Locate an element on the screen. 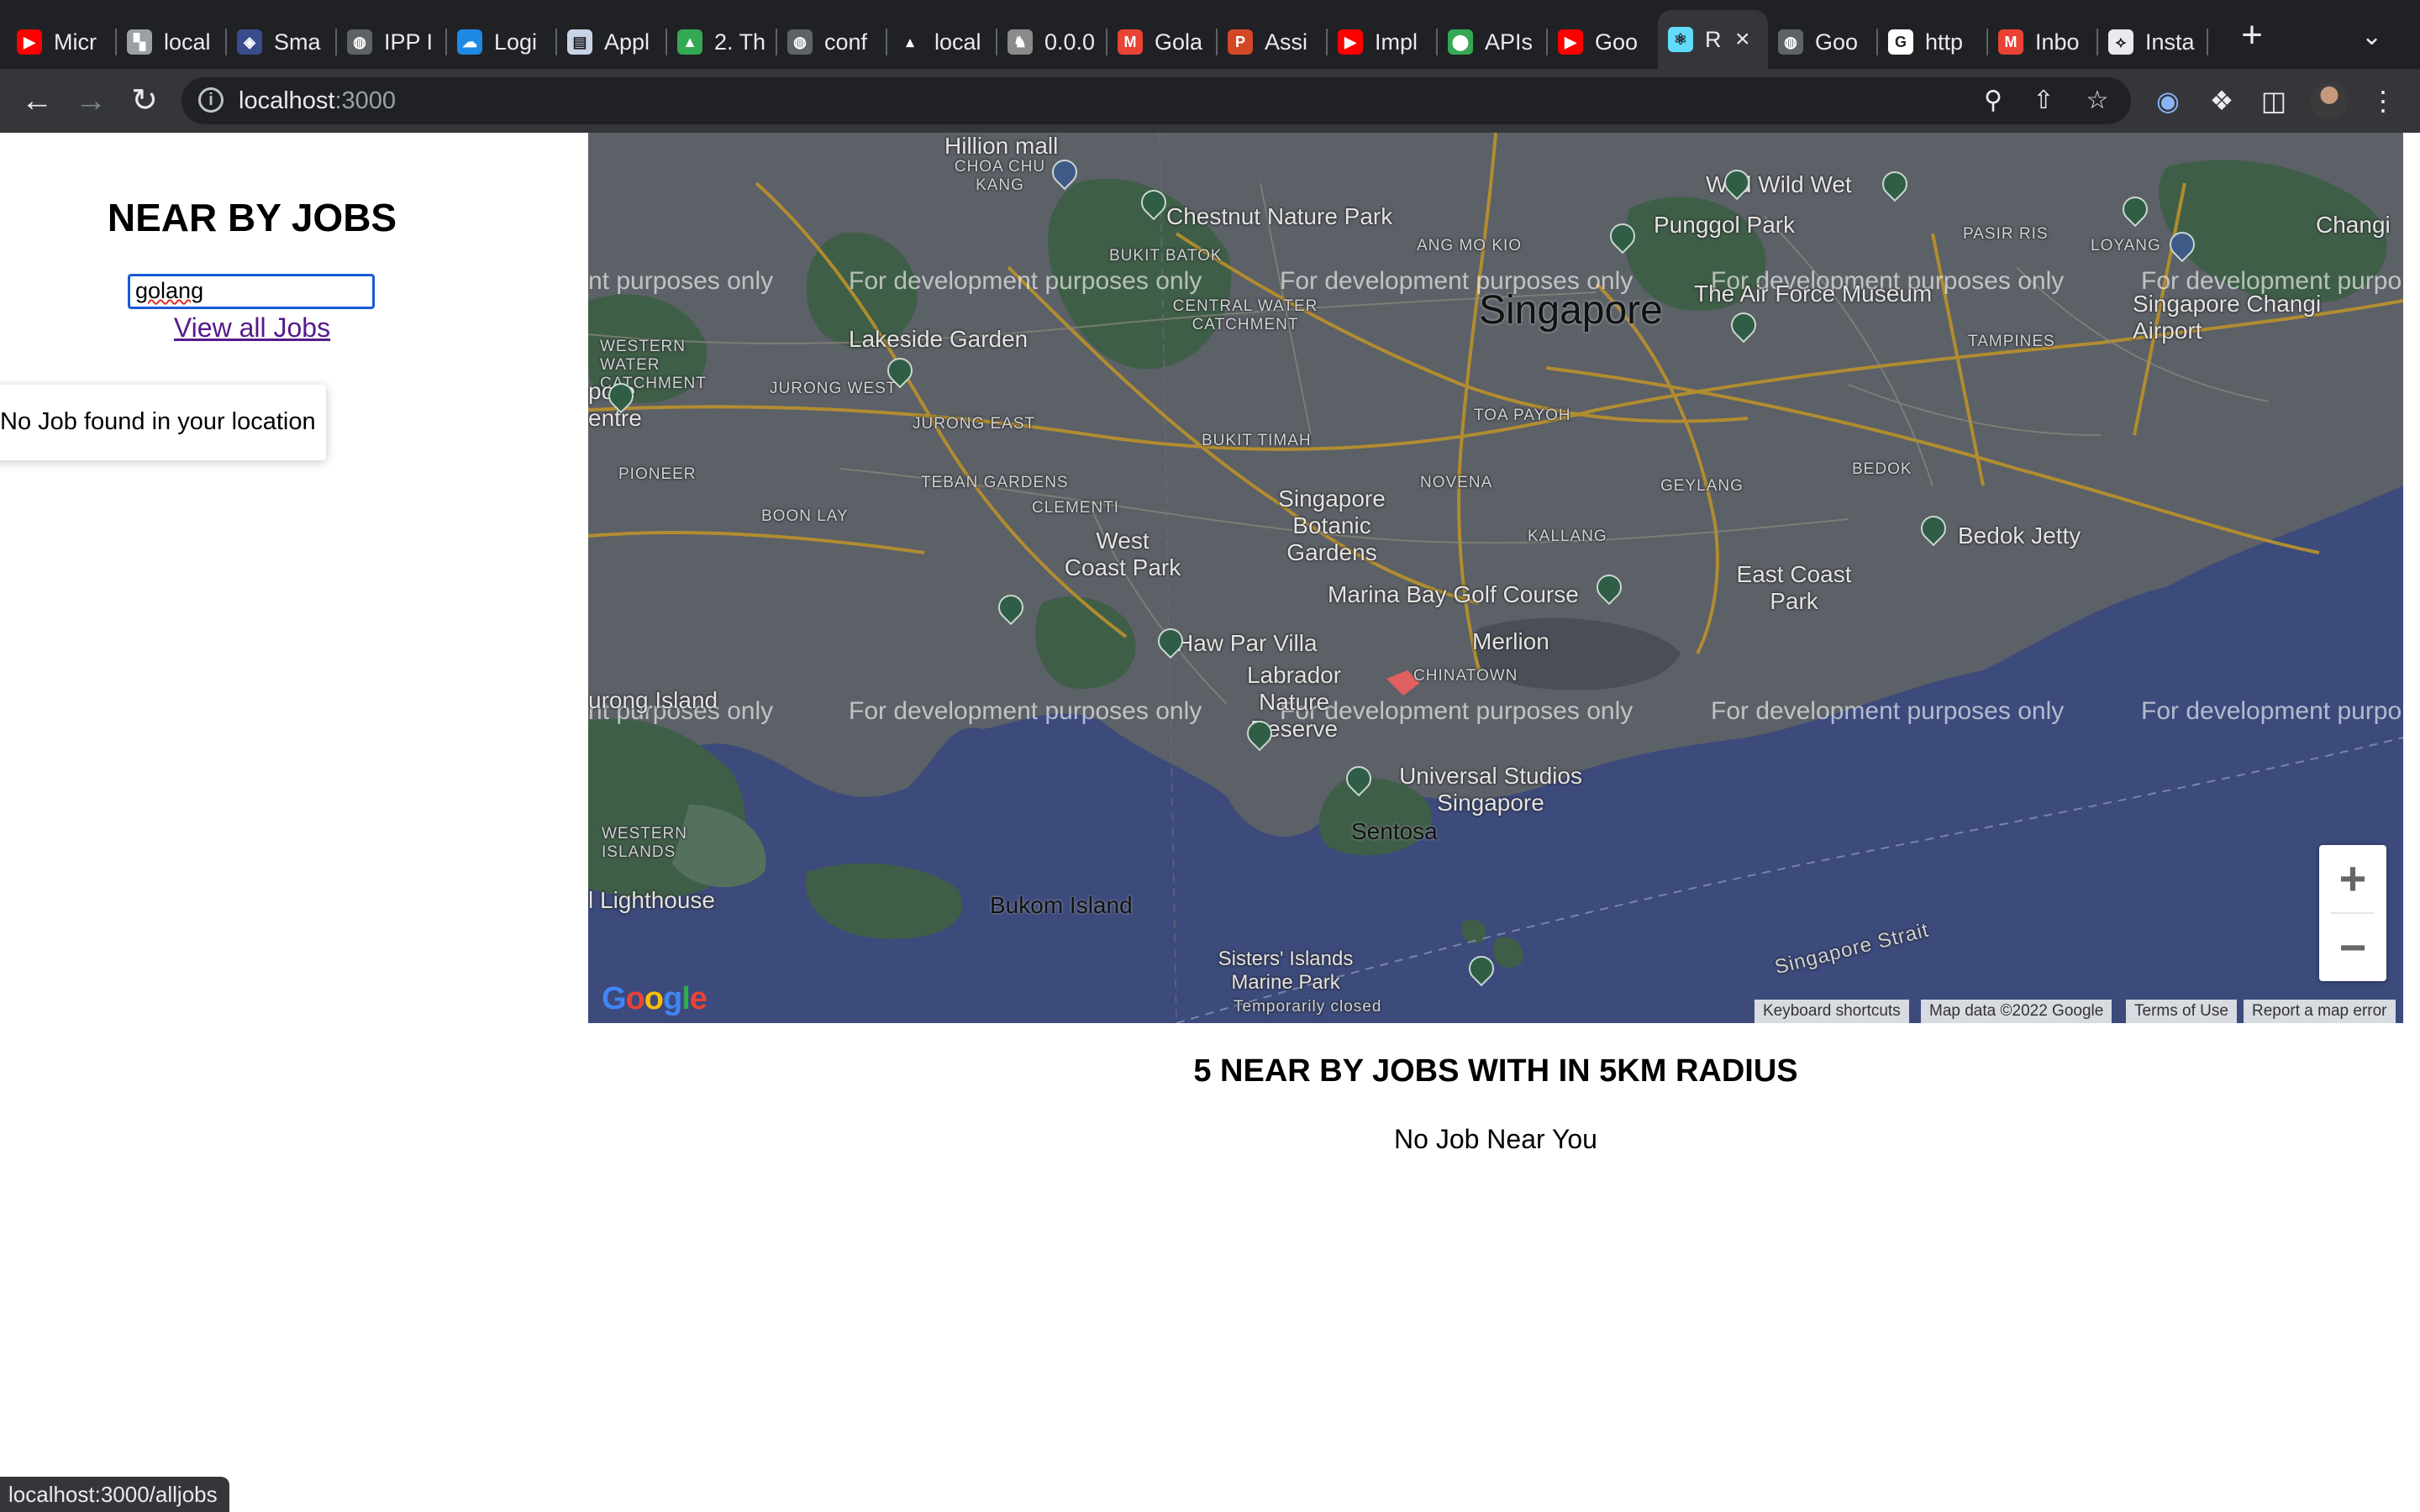  terms-of-use-link: Terms of Use is located at coordinates (2181, 1011).